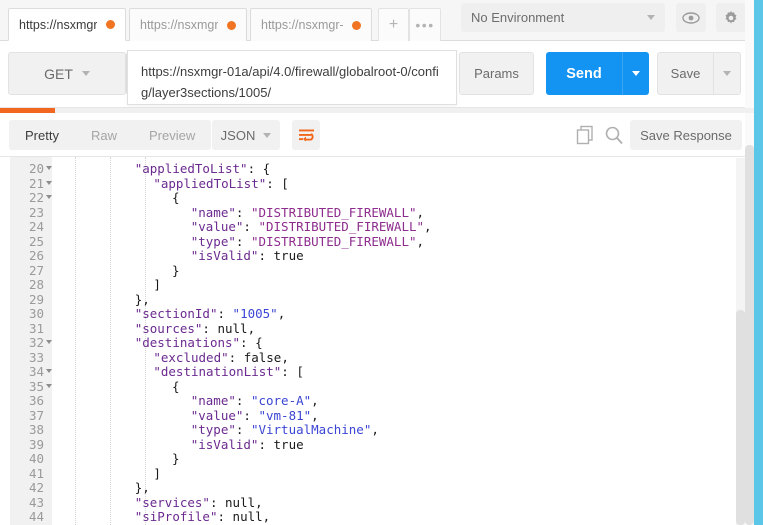 This screenshot has height=525, width=763. What do you see at coordinates (585, 135) in the screenshot?
I see `copy-response-button` at bounding box center [585, 135].